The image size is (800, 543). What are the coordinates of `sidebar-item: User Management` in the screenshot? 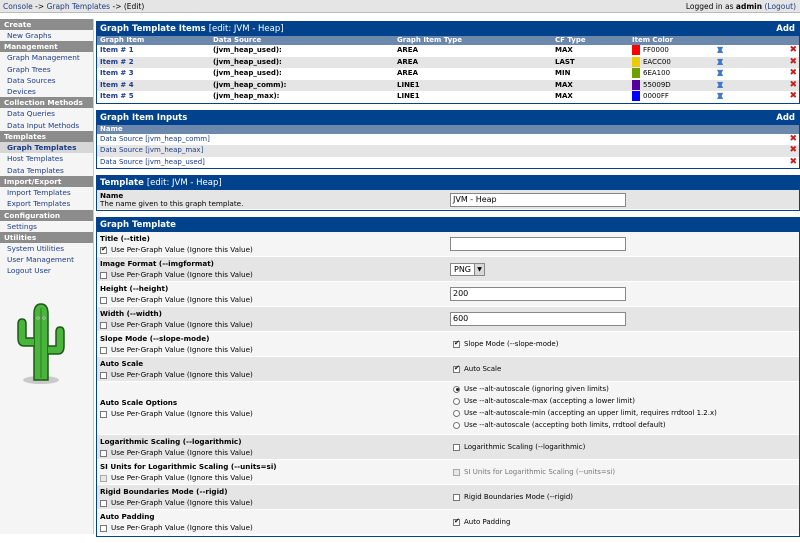 It's located at (46, 259).